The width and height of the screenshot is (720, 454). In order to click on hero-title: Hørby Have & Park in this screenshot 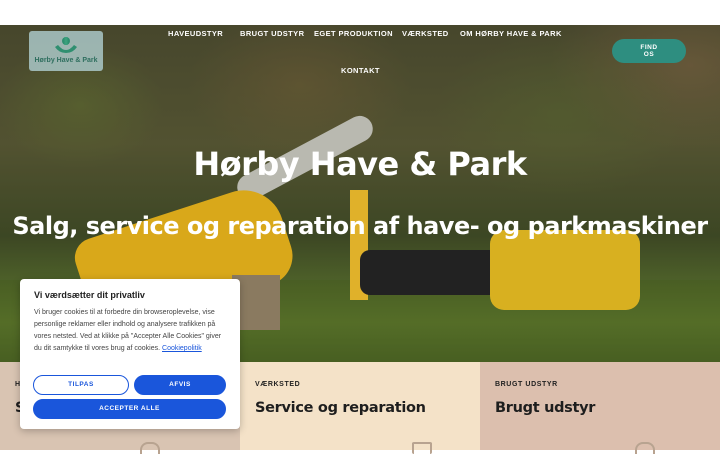, I will do `click(360, 164)`.